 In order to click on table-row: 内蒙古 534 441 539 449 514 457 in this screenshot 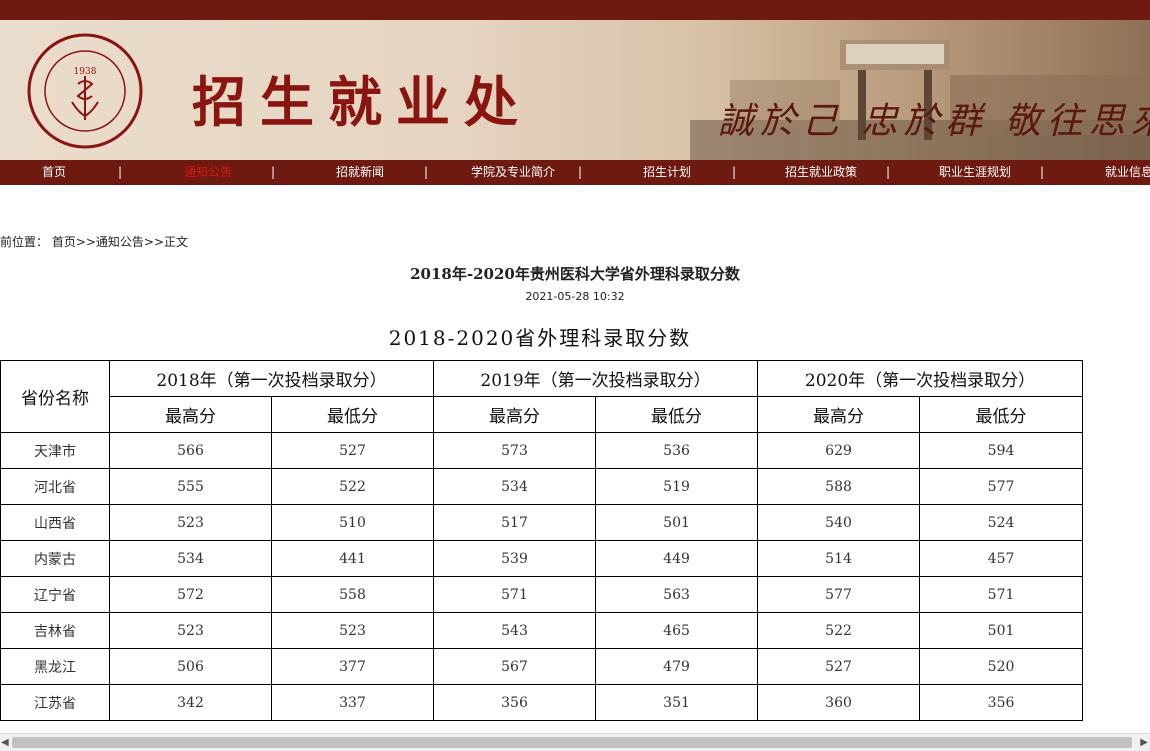, I will do `click(542, 558)`.